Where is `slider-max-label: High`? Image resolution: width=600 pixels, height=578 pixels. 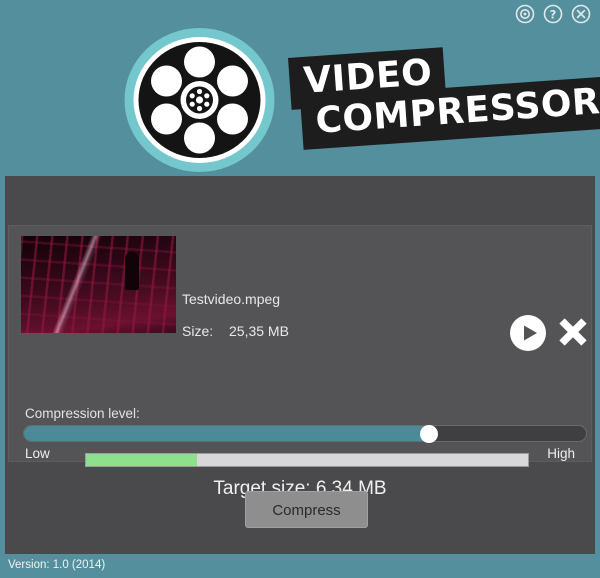
slider-max-label: High is located at coordinates (561, 453).